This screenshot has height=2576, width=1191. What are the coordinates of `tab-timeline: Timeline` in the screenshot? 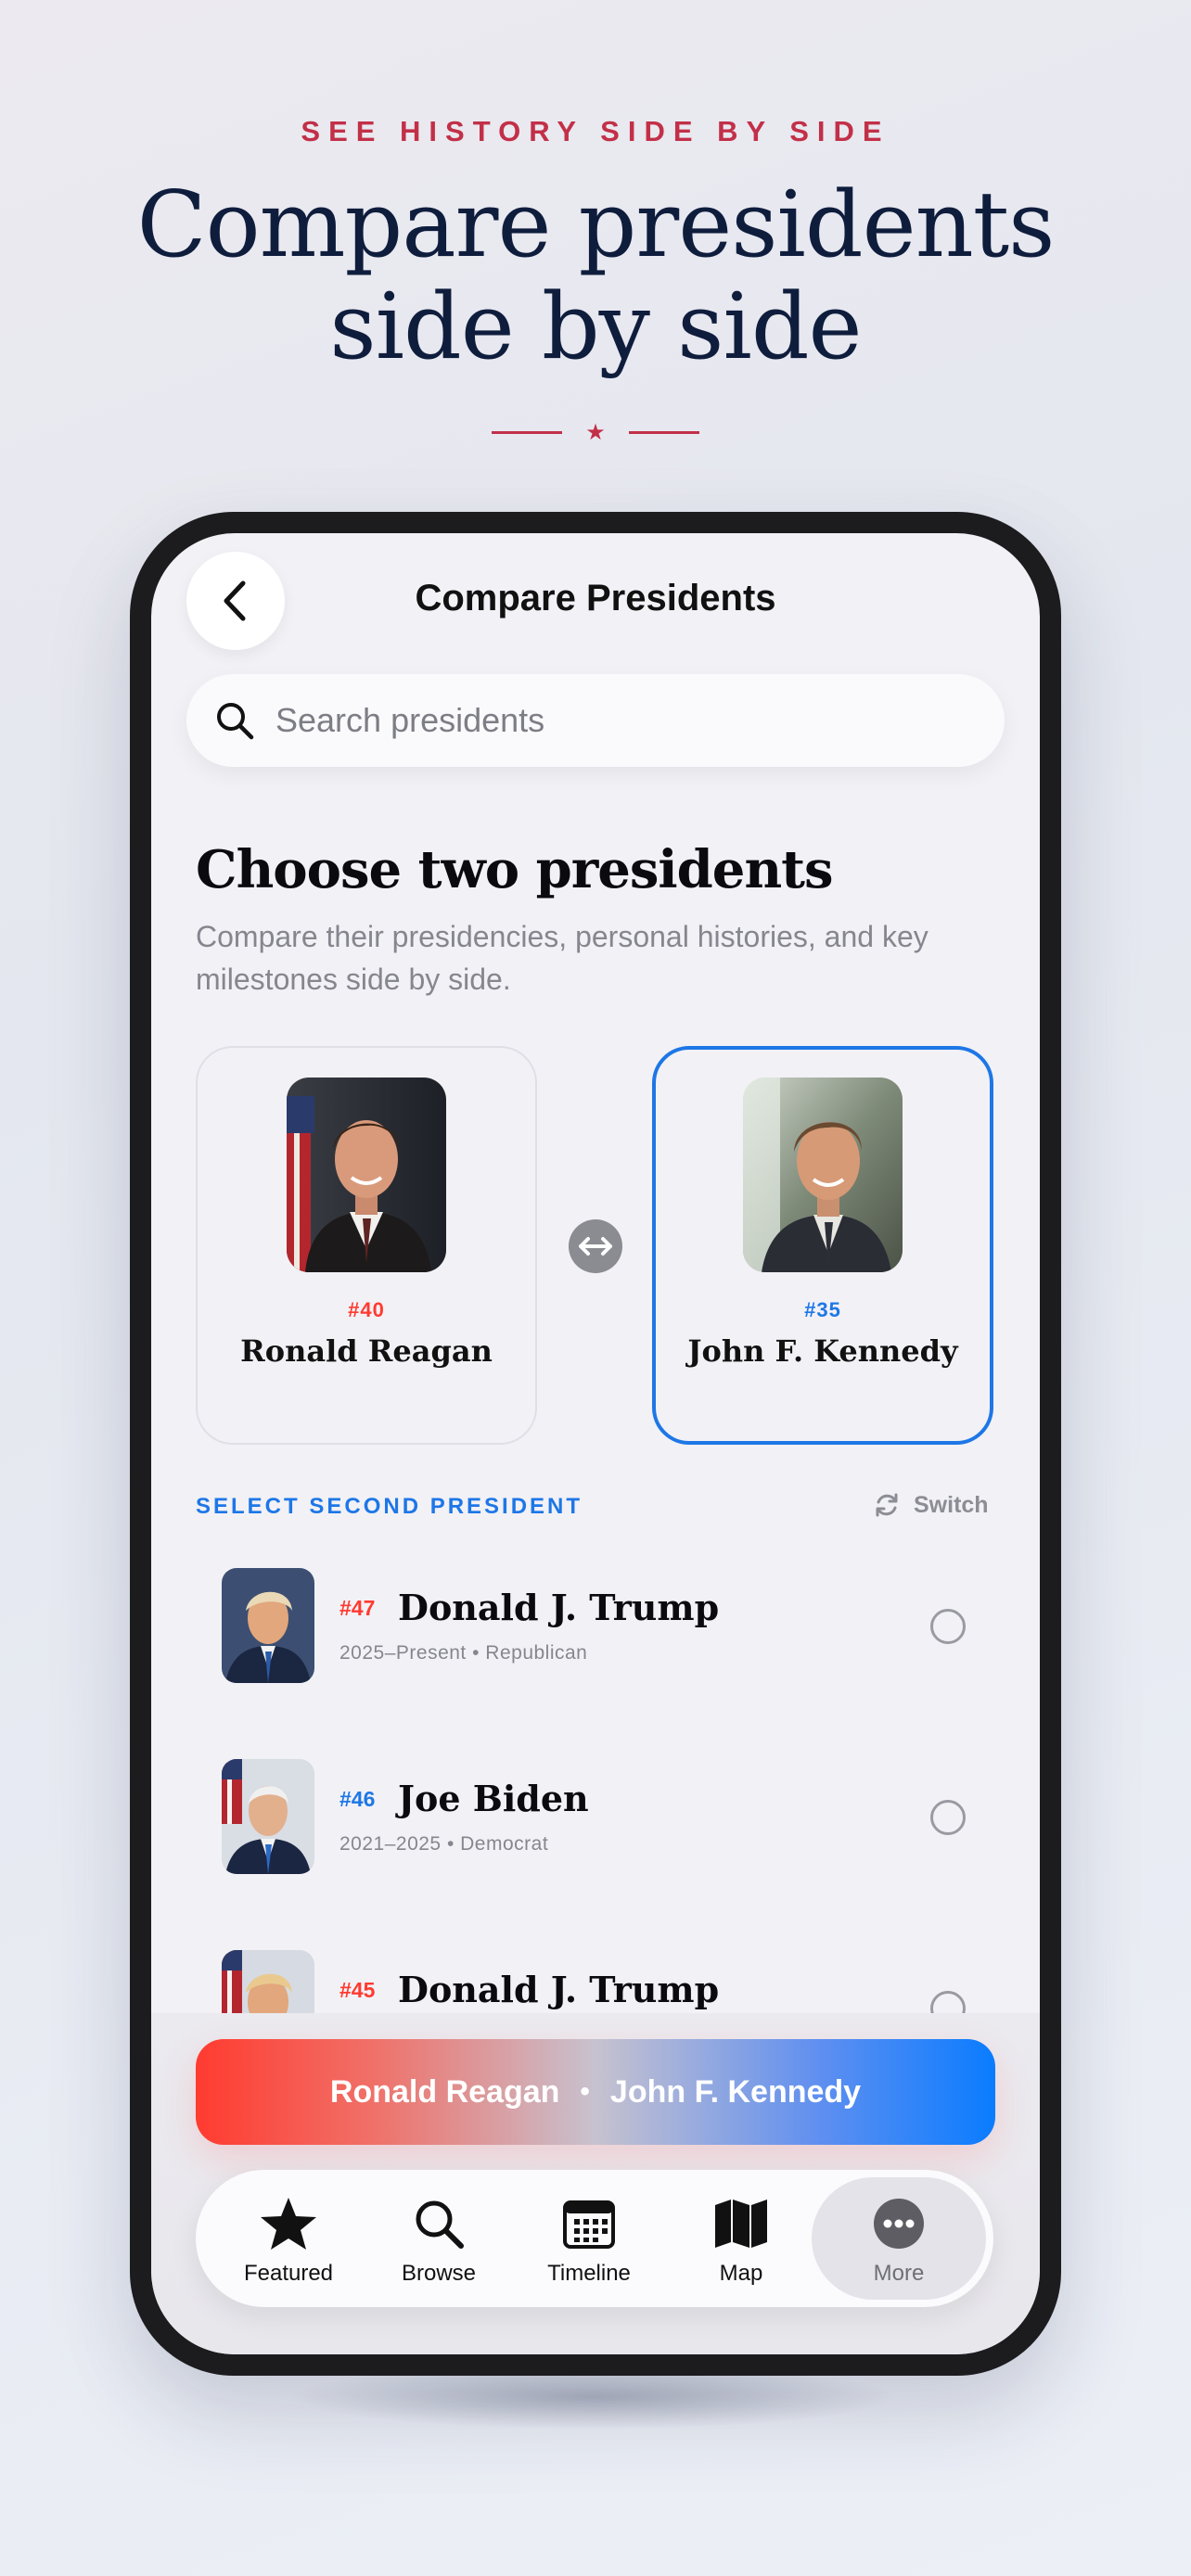 It's located at (589, 2238).